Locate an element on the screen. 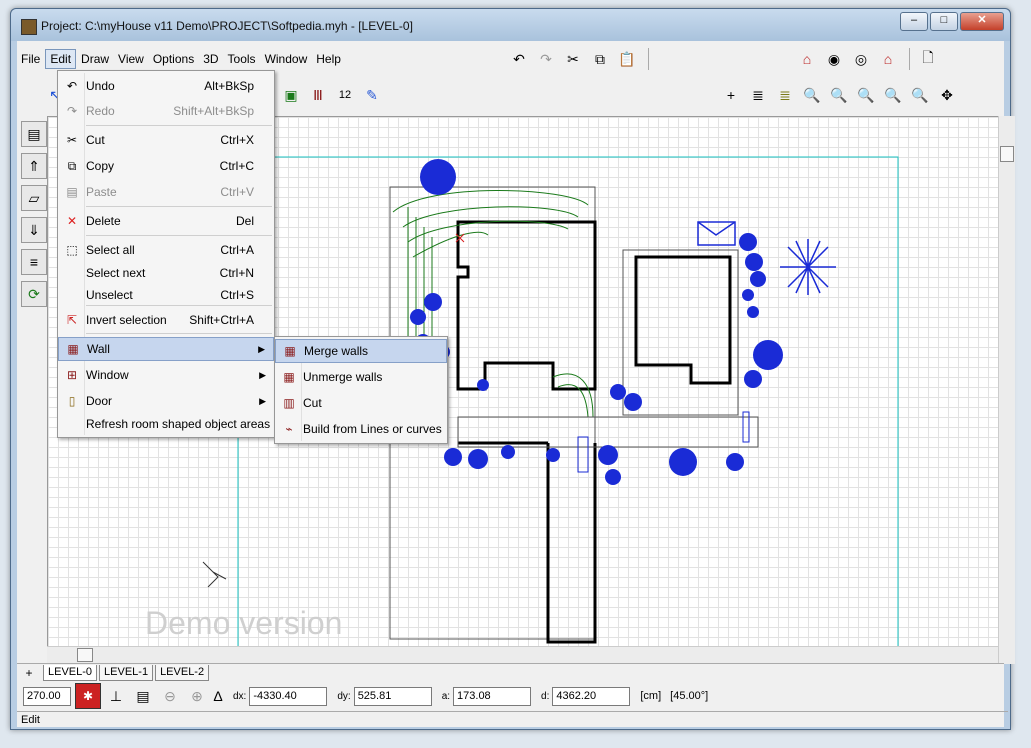 The width and height of the screenshot is (1031, 748). submenu-item-merge-walls: ▦ Merge walls is located at coordinates (361, 351).